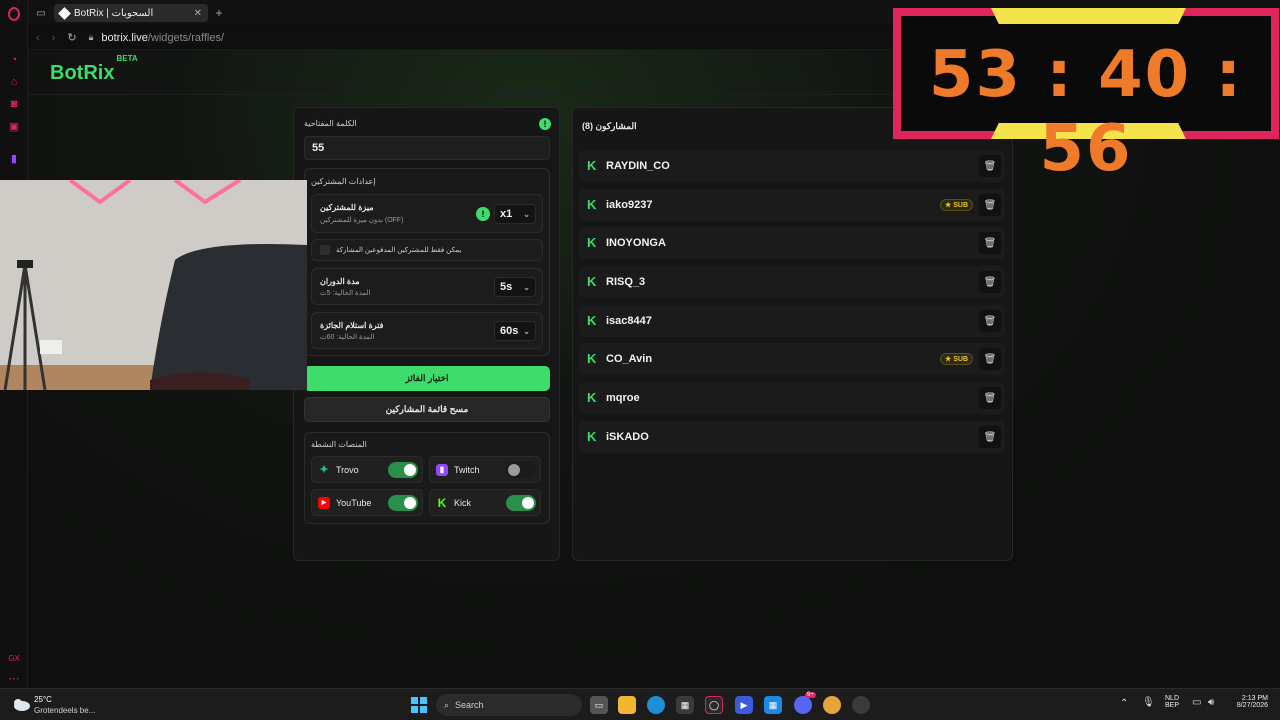 The height and width of the screenshot is (720, 1280). What do you see at coordinates (14, 678) in the screenshot?
I see `more-icon: ⋯` at bounding box center [14, 678].